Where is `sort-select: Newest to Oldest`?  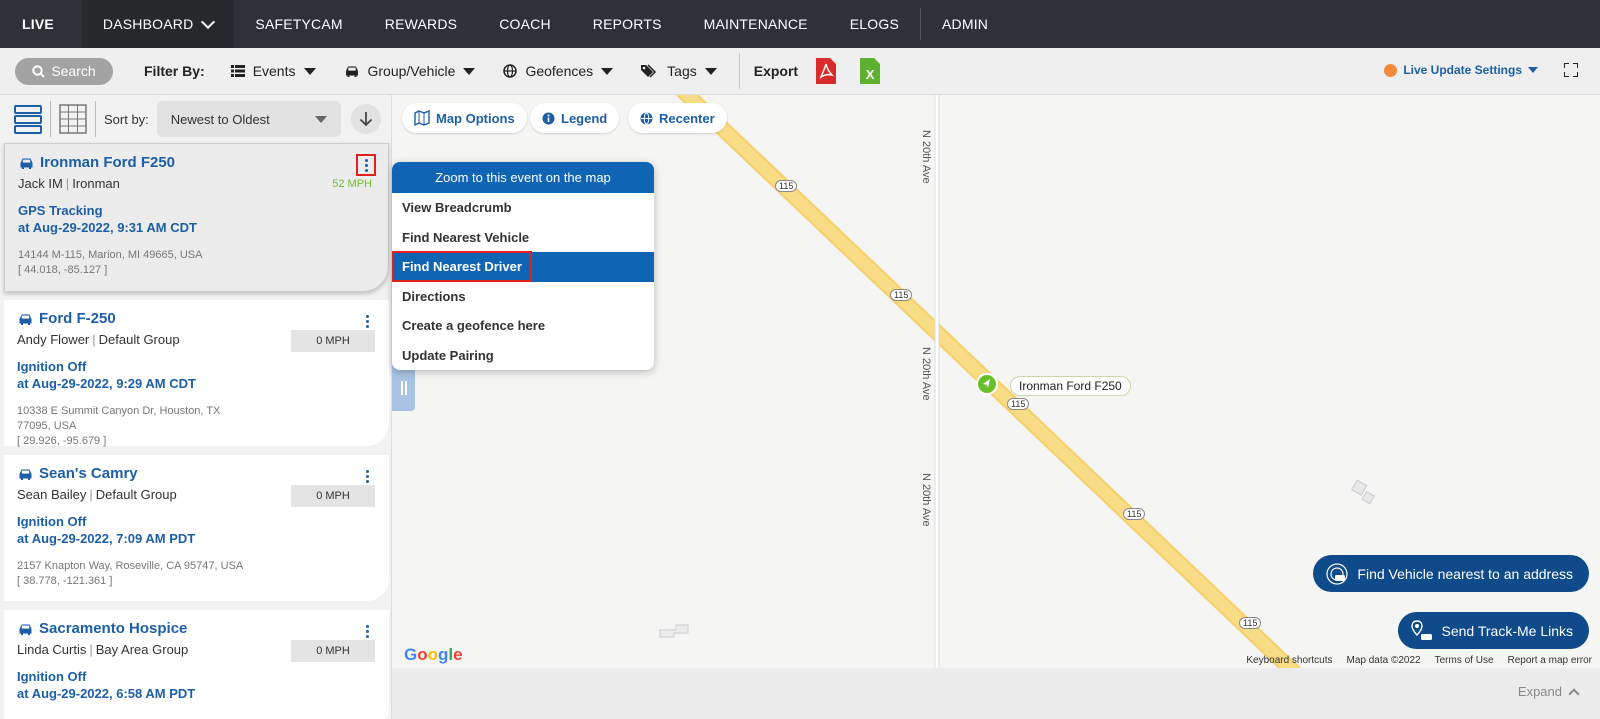
sort-select: Newest to Oldest is located at coordinates (248, 119).